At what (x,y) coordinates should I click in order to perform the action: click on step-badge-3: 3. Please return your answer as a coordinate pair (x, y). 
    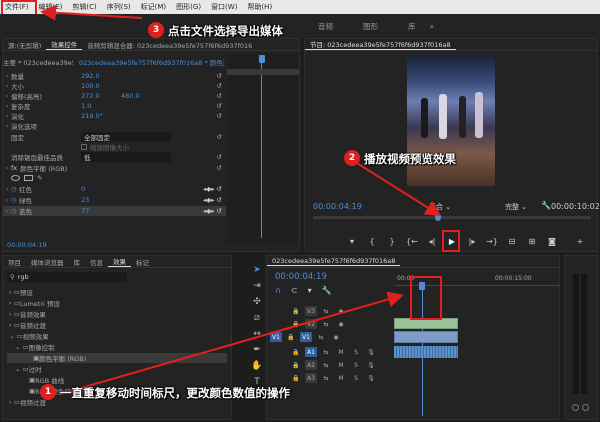
    Looking at the image, I should click on (156, 30).